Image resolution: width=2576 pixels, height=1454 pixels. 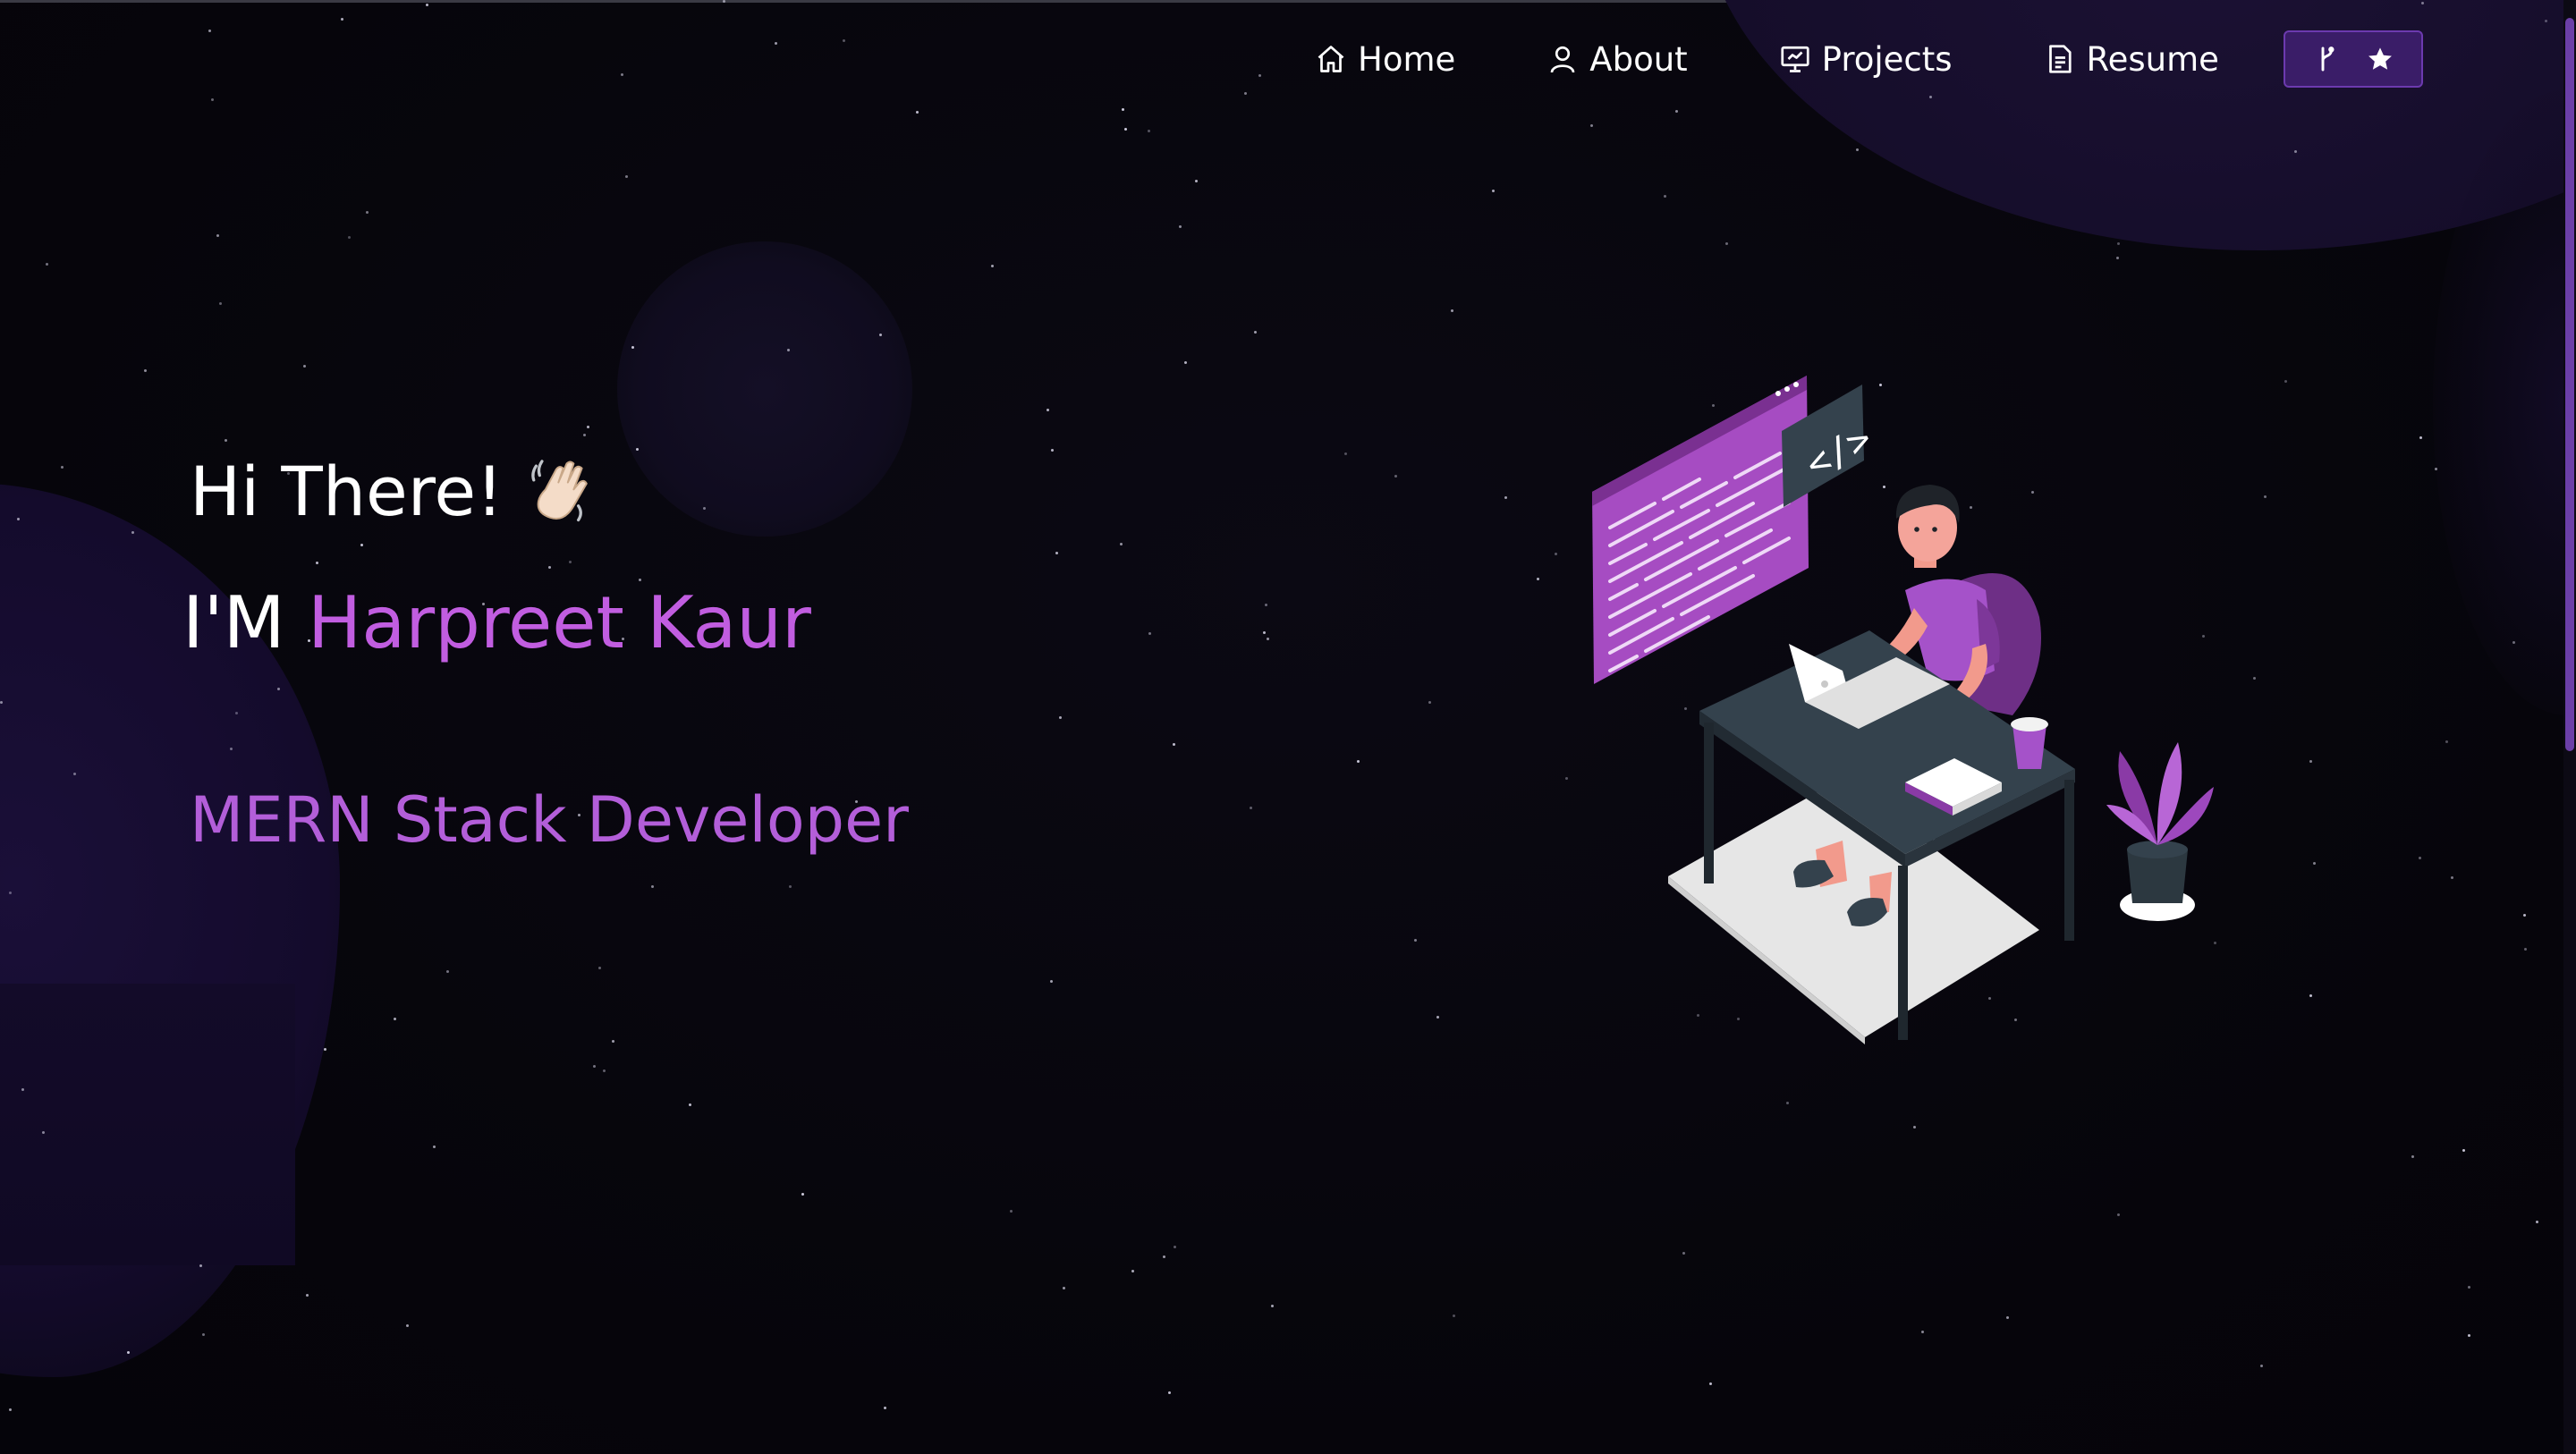 I want to click on nav-projects: Projects, so click(x=1866, y=59).